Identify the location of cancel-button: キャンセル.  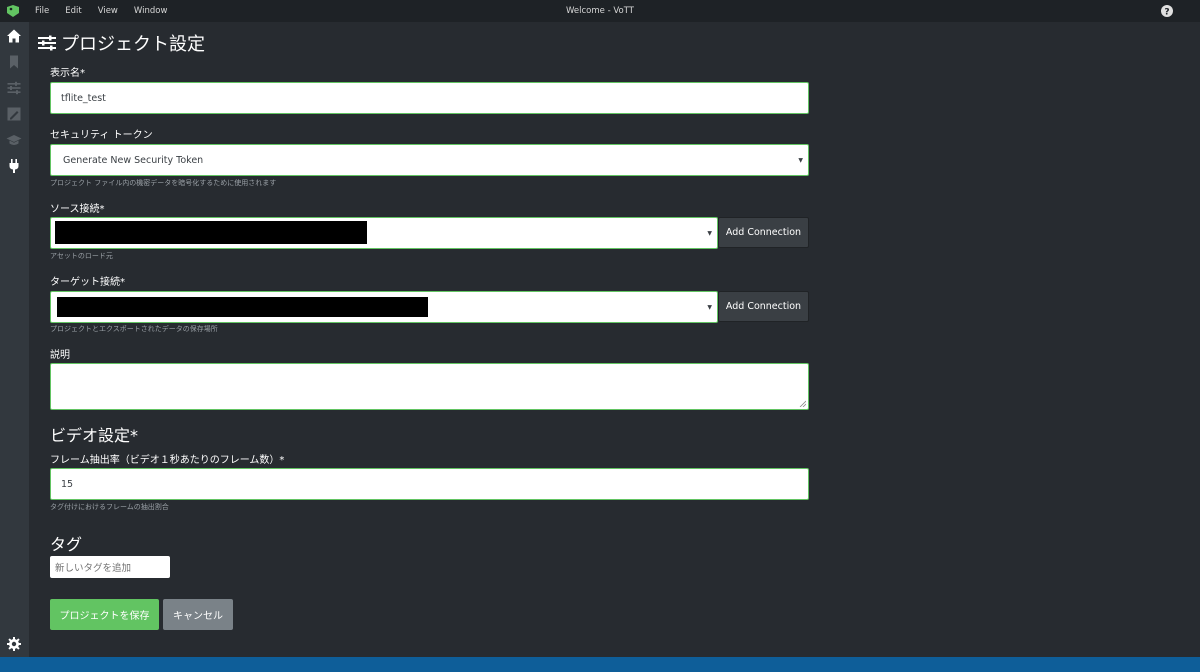
(198, 614).